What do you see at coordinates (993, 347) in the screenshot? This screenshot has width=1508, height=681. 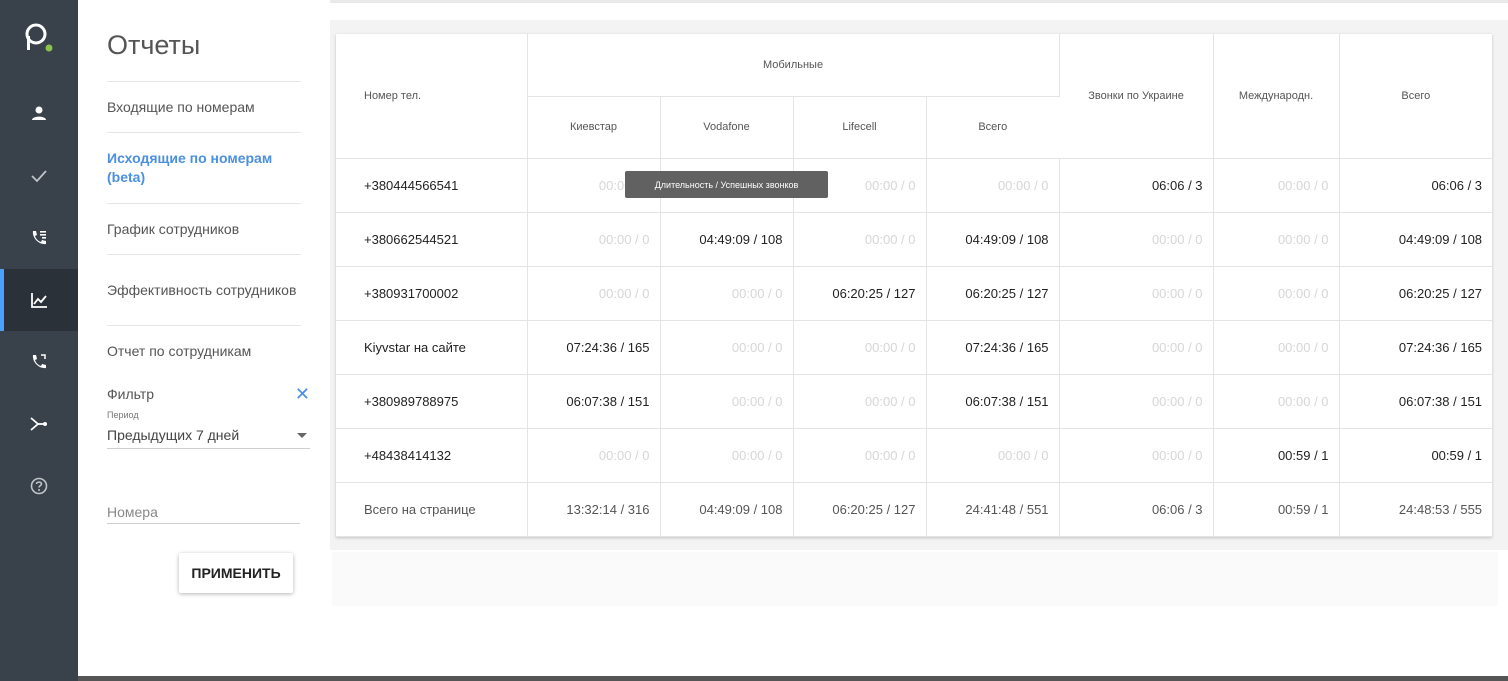 I see `cell-mobile-total: 07:24:36 / 165` at bounding box center [993, 347].